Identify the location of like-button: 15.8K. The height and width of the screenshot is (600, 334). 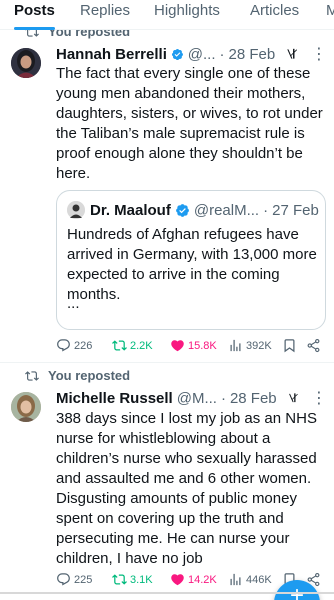
(193, 345).